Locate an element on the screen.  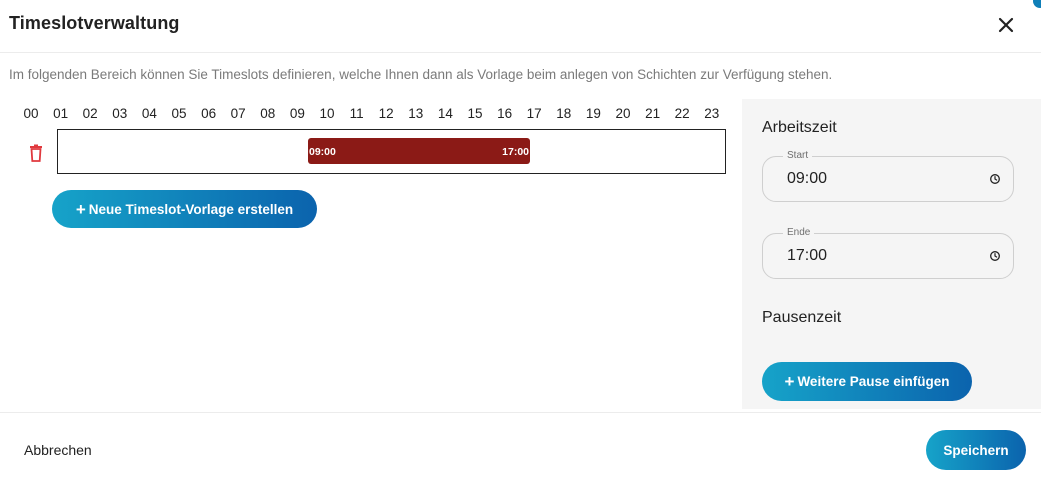
hour-label: 06 is located at coordinates (209, 113).